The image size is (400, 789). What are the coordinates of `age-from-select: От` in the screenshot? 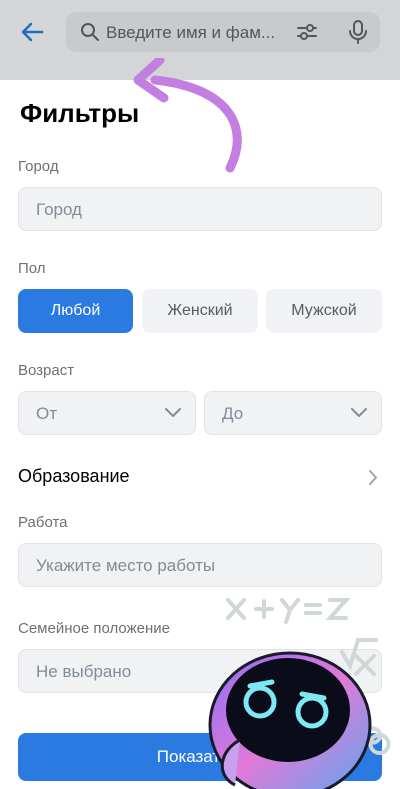 It's located at (107, 413).